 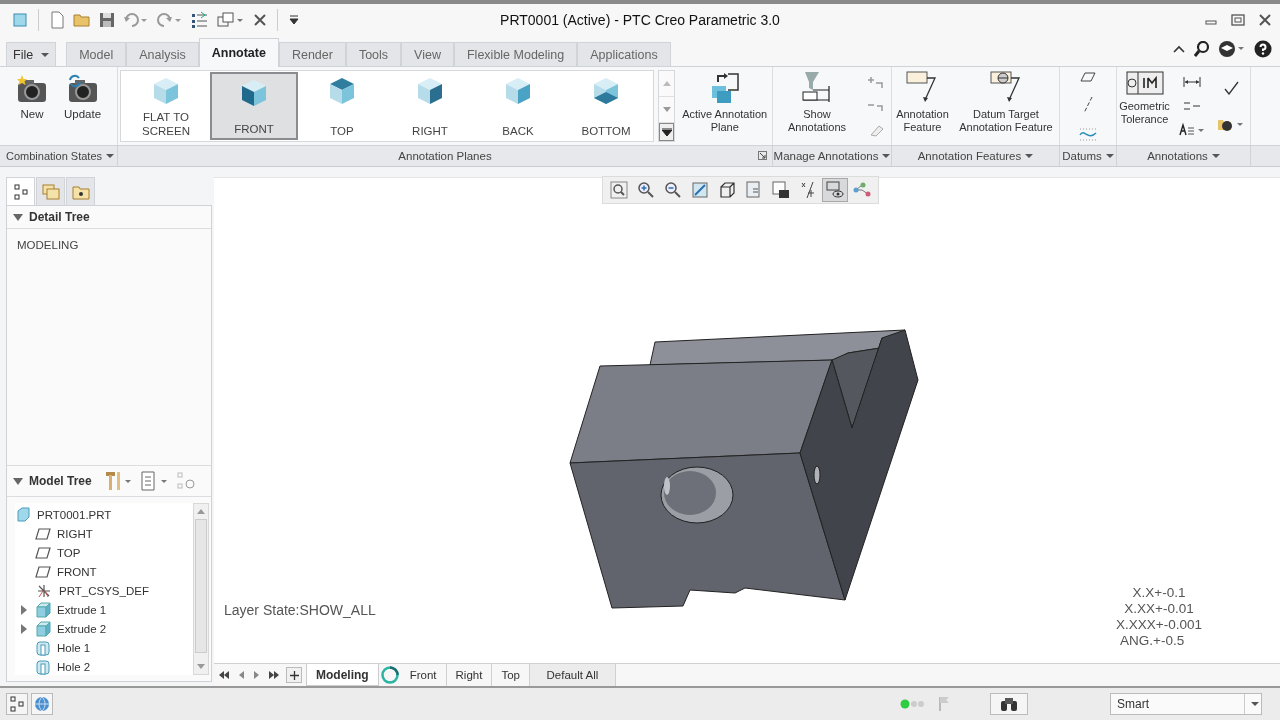 What do you see at coordinates (57, 20) in the screenshot?
I see `new-file-icon` at bounding box center [57, 20].